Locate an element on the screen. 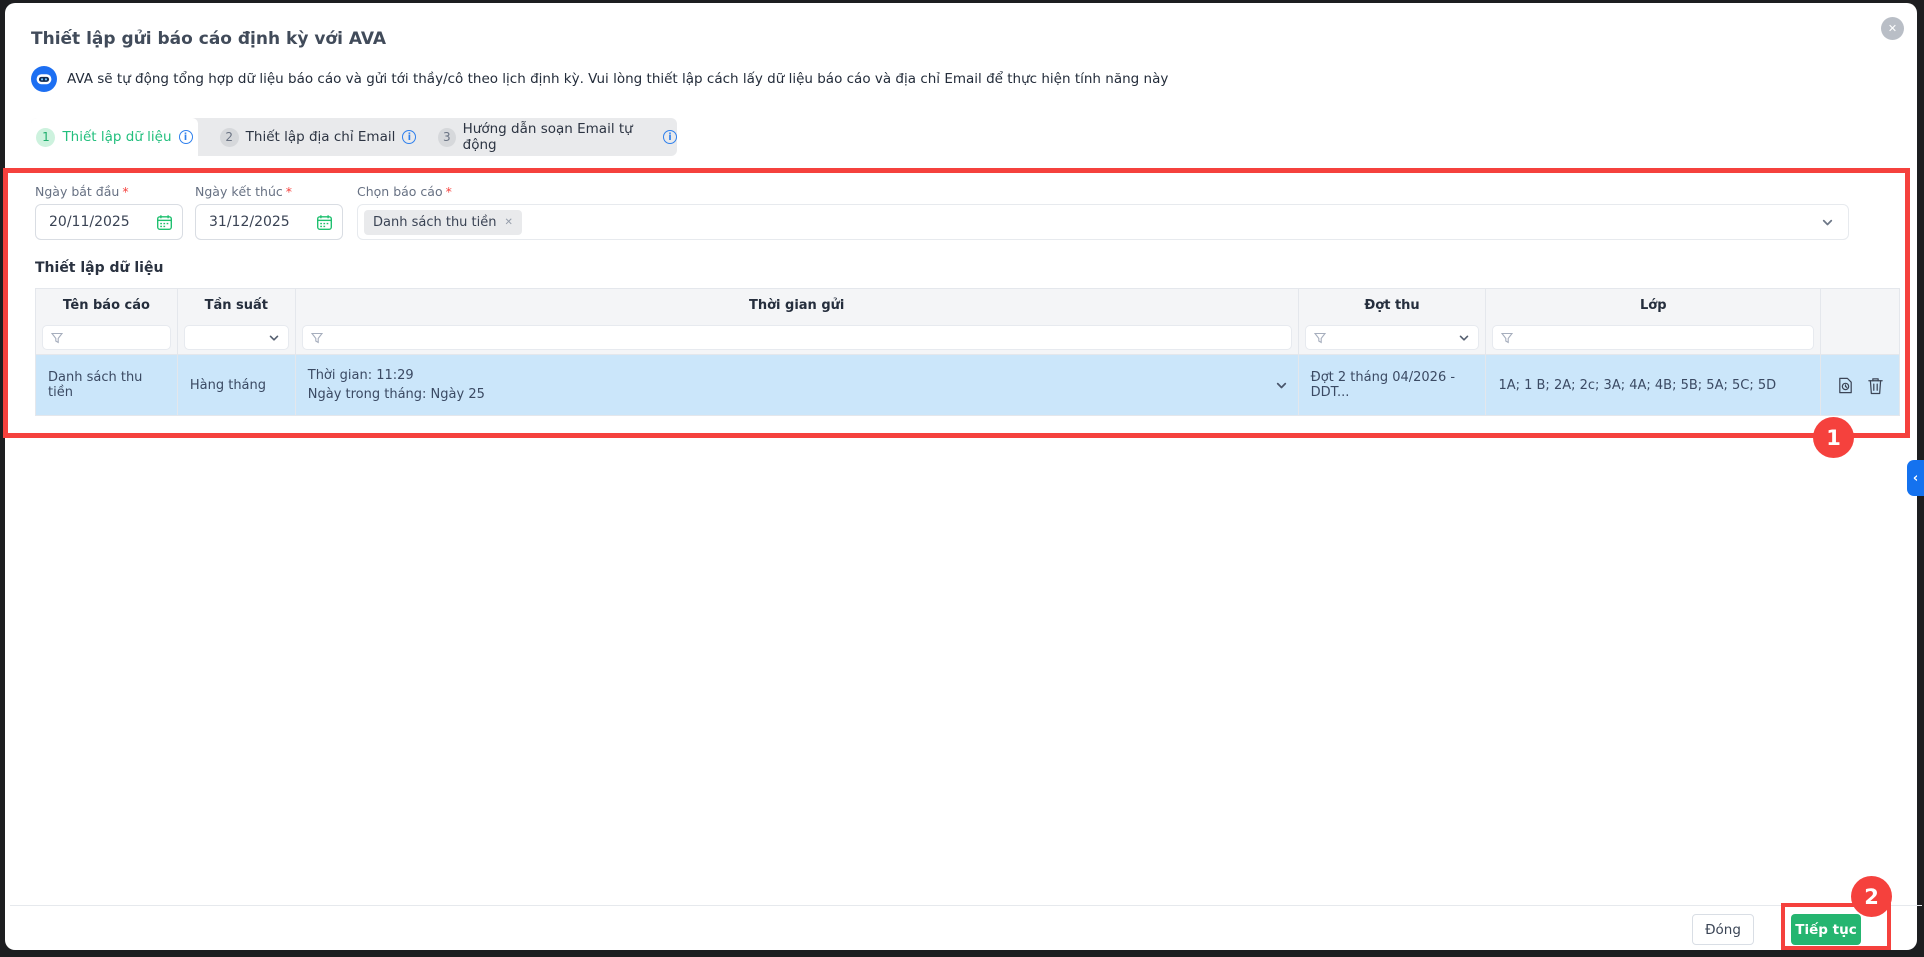 The width and height of the screenshot is (1924, 957). tab-data-setup: 1 Thiết lập dữ liệu i is located at coordinates (114, 137).